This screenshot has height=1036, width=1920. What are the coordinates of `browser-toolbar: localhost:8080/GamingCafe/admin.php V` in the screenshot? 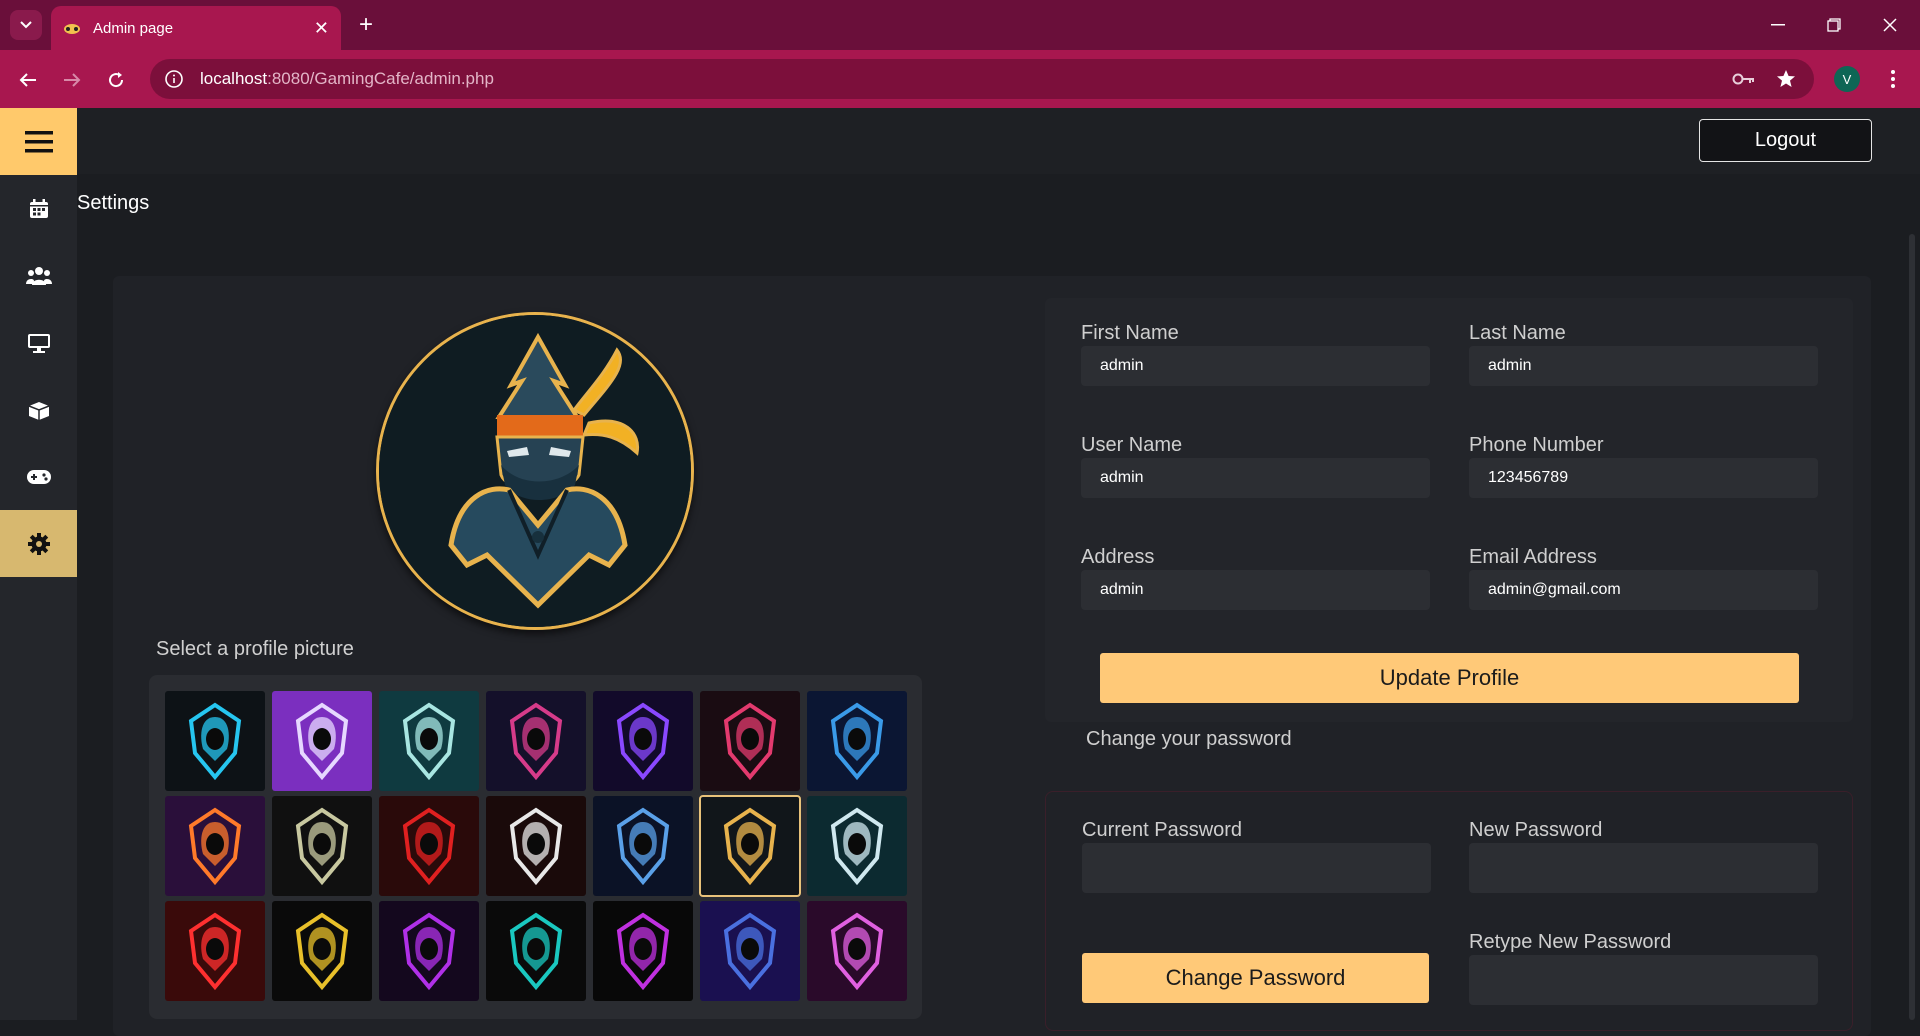 It's located at (960, 79).